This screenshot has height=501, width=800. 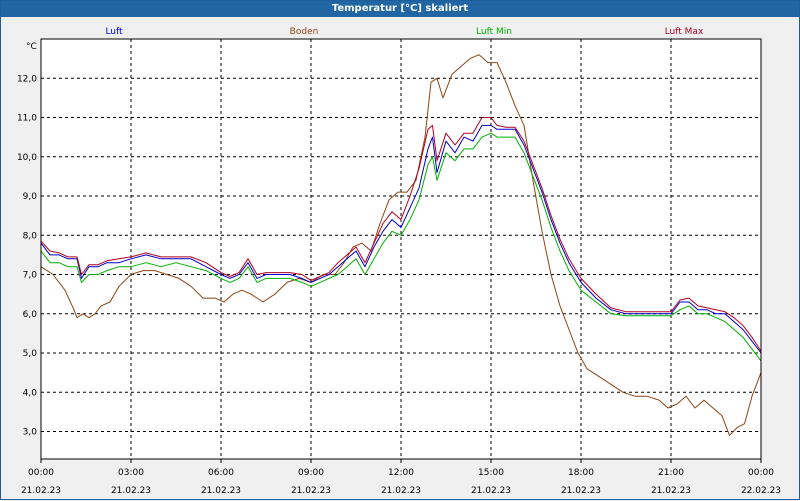 I want to click on x-tick-time: 15:00, so click(x=491, y=473).